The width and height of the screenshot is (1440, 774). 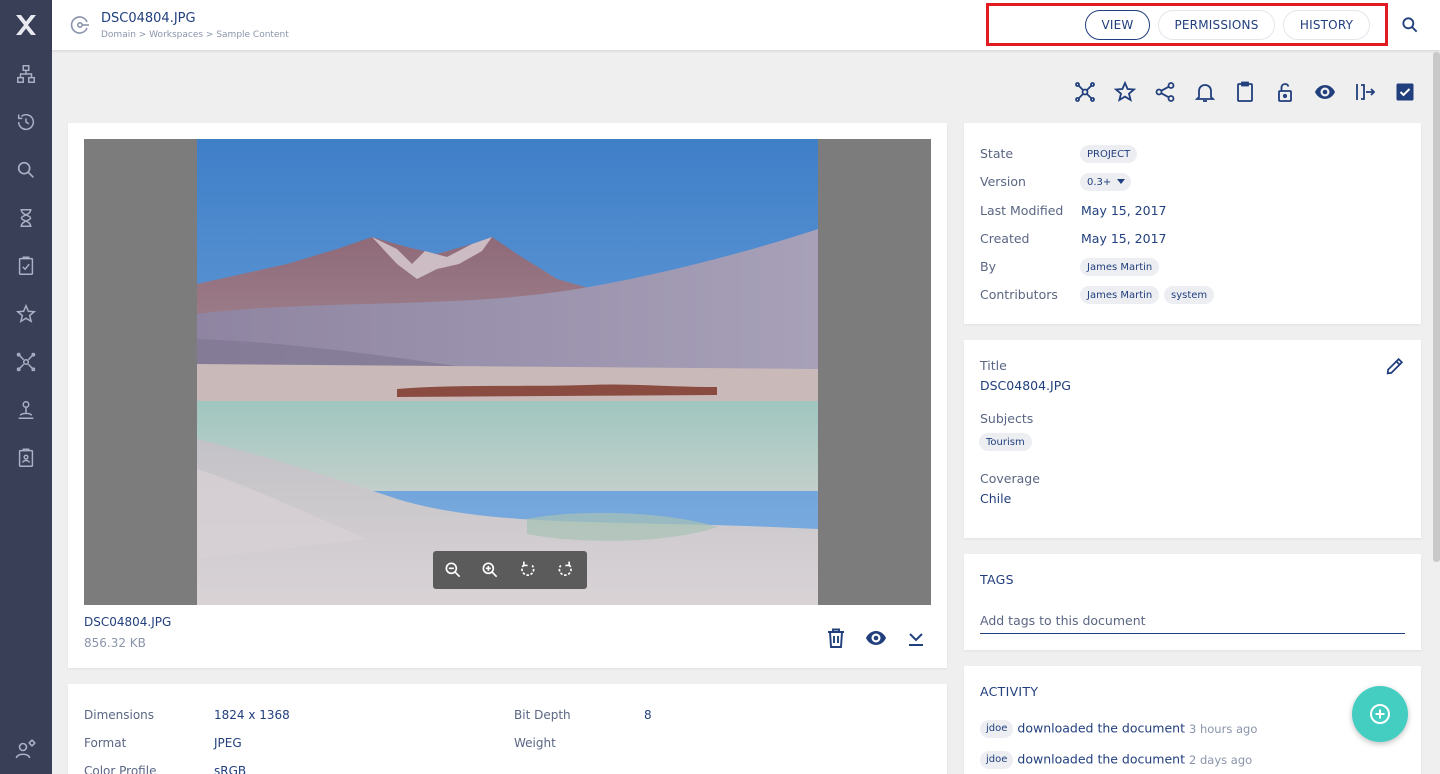 I want to click on chevron-down-icon, so click(x=1121, y=181).